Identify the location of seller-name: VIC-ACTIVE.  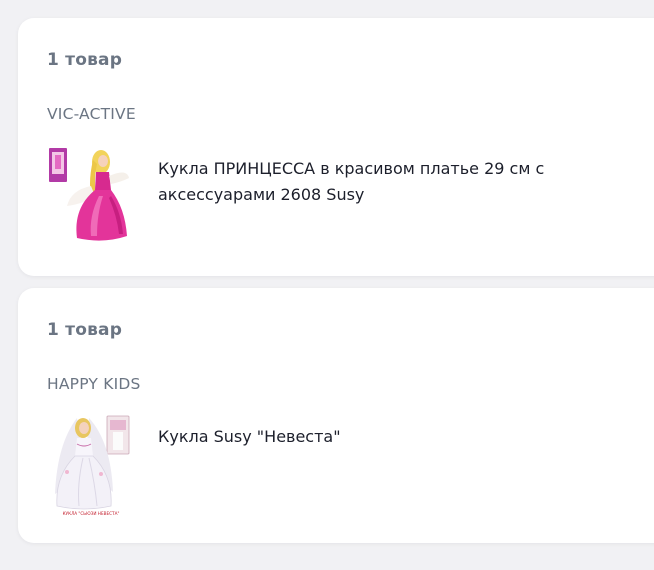
(91, 114).